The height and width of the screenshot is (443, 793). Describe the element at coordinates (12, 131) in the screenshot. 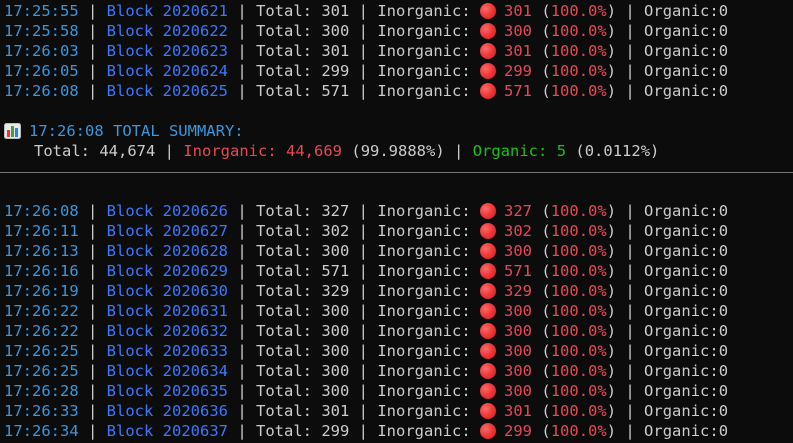

I see `bar-chart-icon` at that location.